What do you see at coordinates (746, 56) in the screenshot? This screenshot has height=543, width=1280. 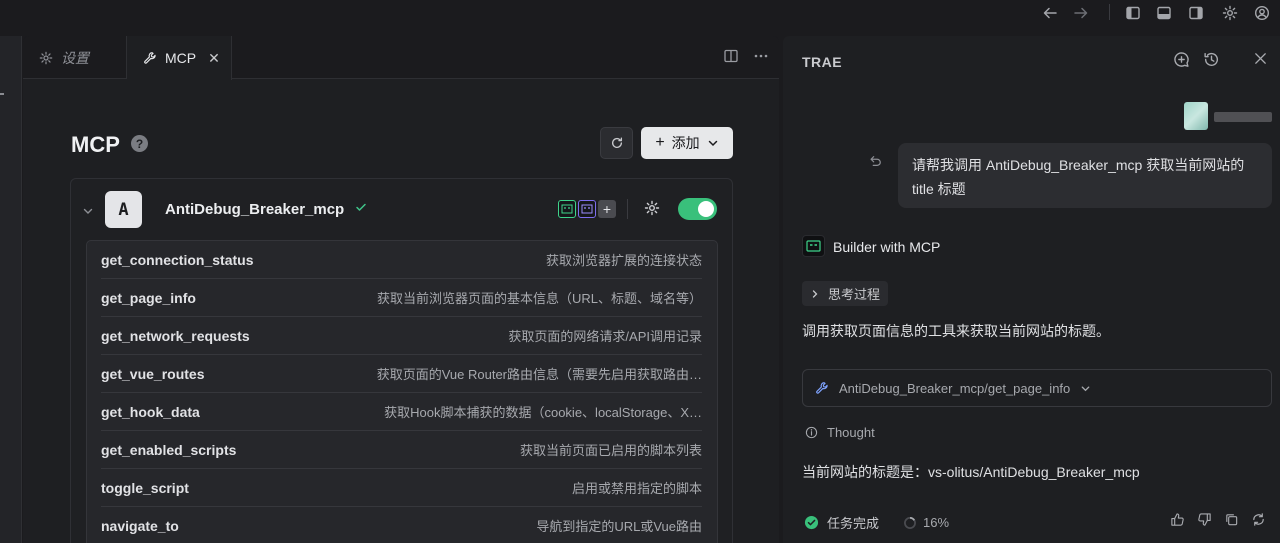 I see `tab-actions` at bounding box center [746, 56].